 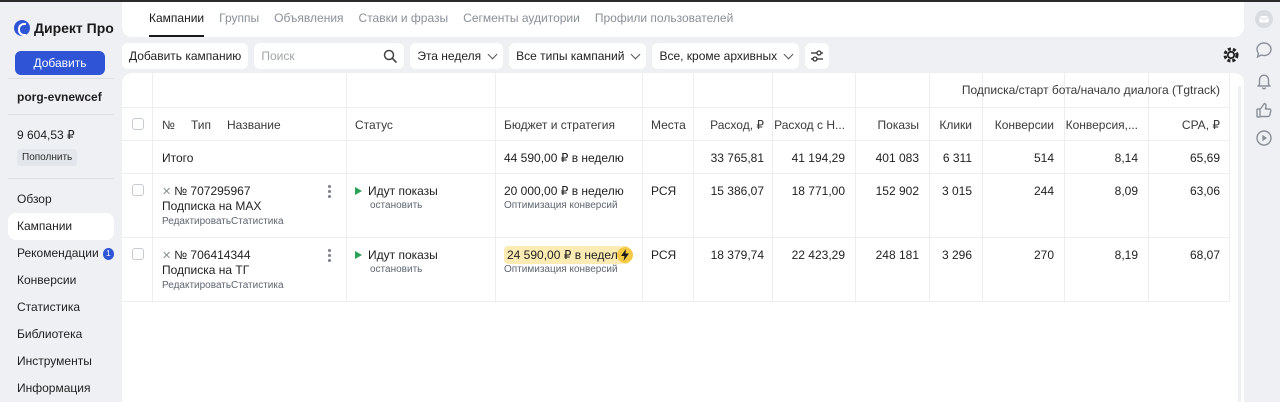 I want to click on settings-gear-icon, so click(x=1231, y=55).